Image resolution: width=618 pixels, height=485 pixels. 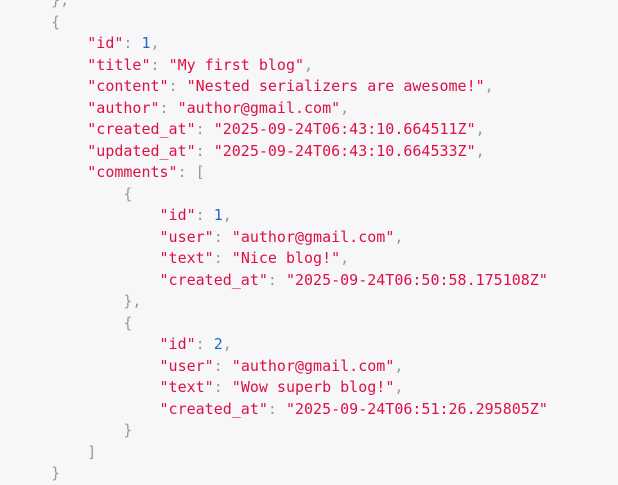 What do you see at coordinates (218, 344) in the screenshot?
I see `comment-id-value: 2` at bounding box center [218, 344].